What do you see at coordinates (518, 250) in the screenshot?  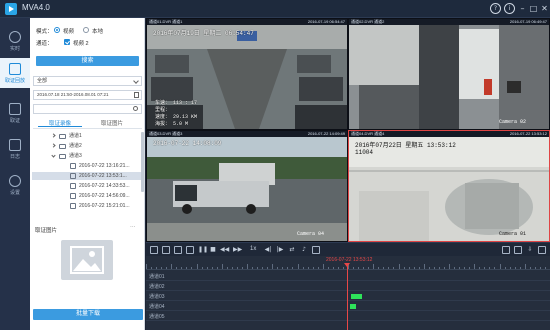 I see `fit-icon` at bounding box center [518, 250].